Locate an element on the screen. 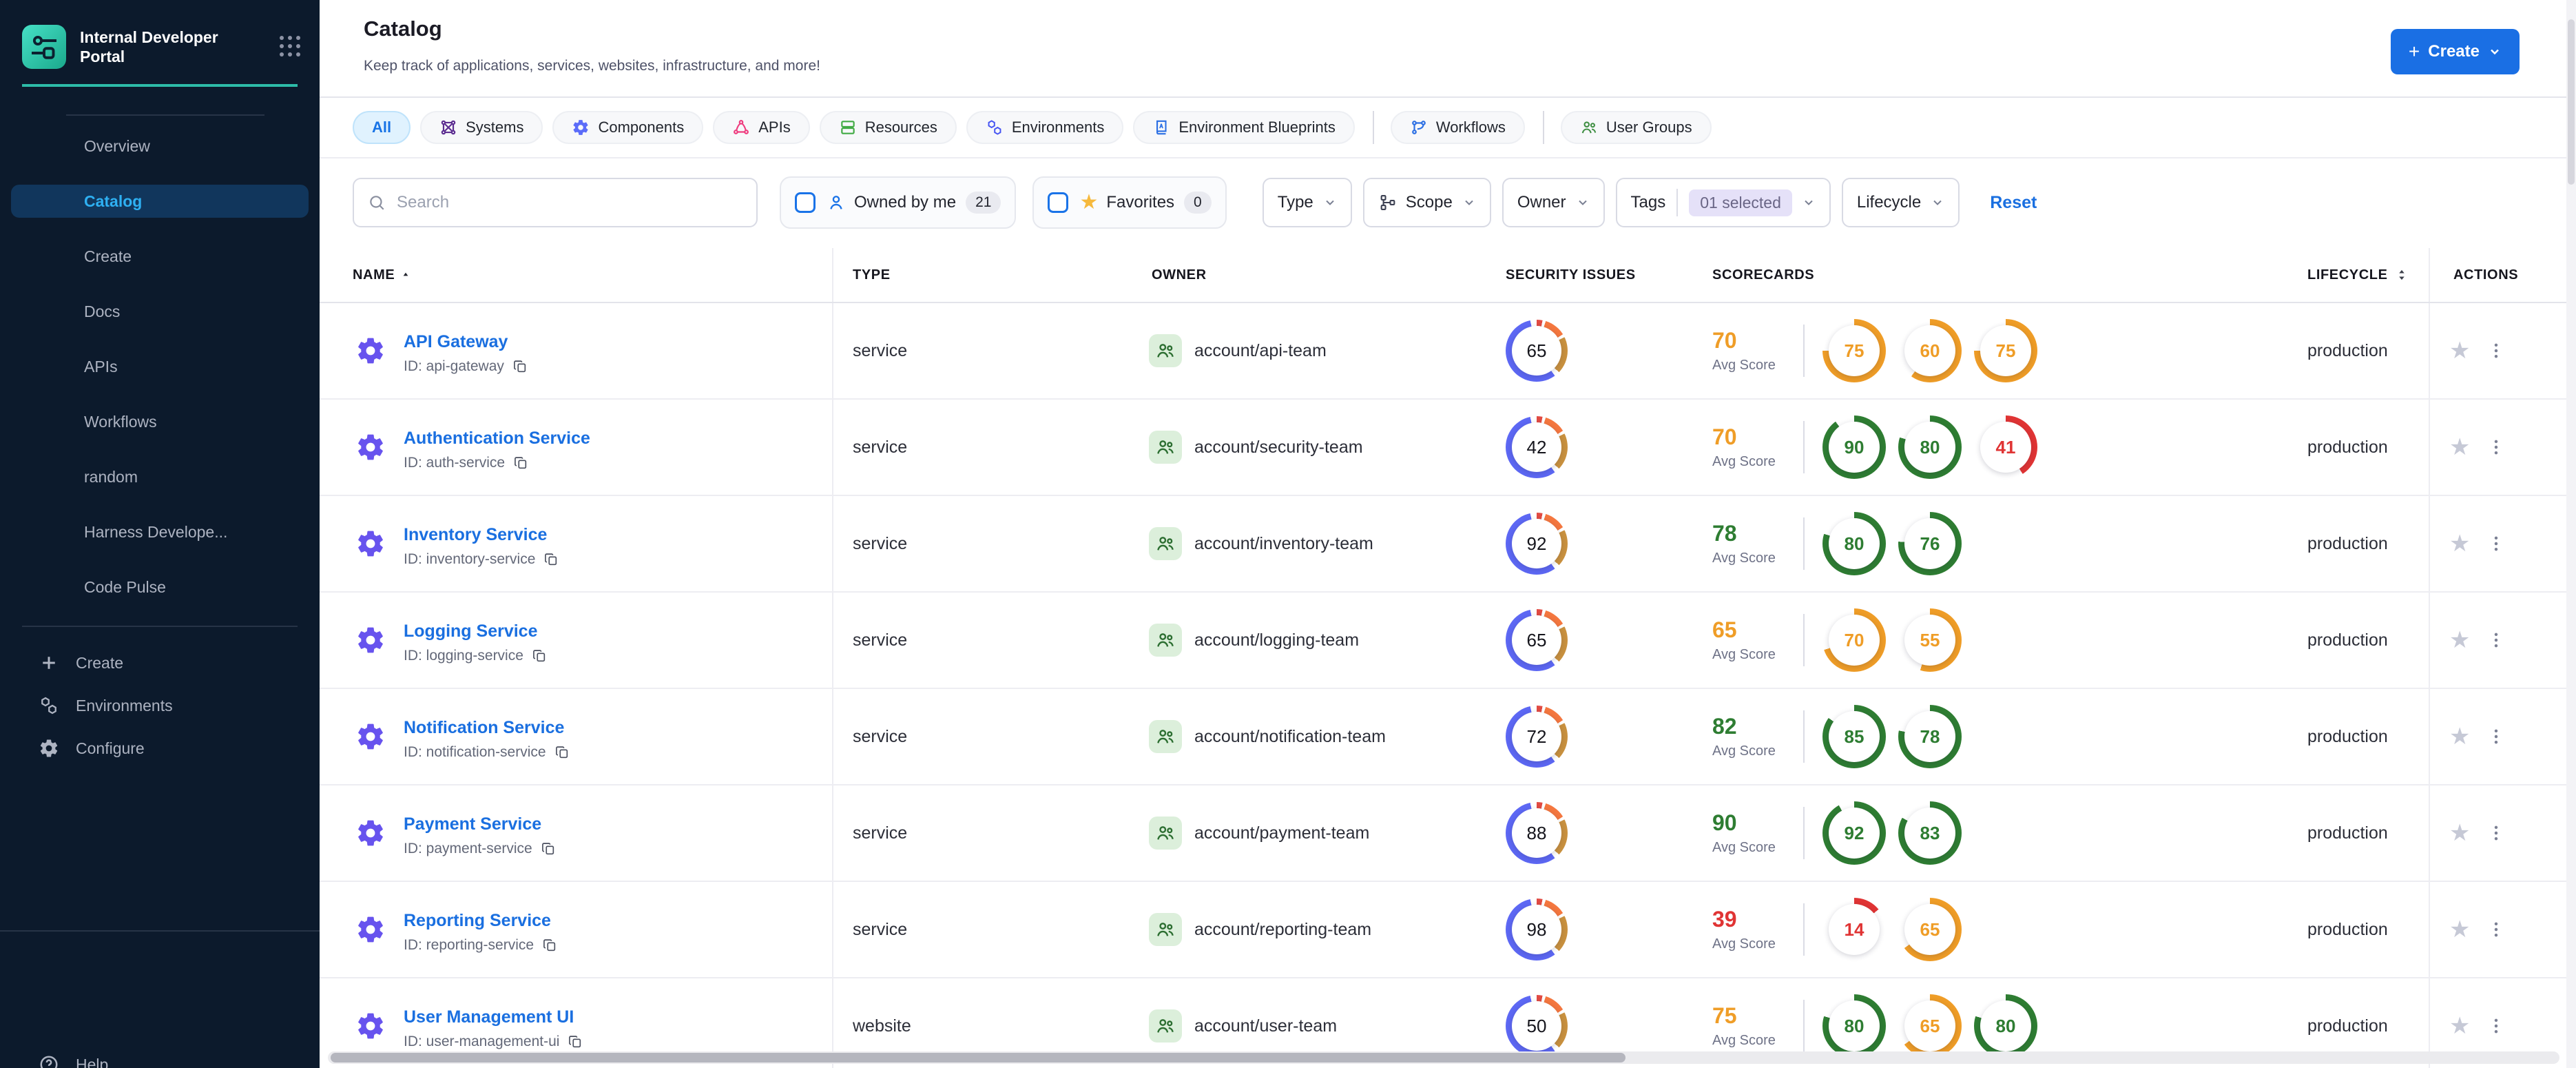  horizontal-scrollbar is located at coordinates (1443, 1058).